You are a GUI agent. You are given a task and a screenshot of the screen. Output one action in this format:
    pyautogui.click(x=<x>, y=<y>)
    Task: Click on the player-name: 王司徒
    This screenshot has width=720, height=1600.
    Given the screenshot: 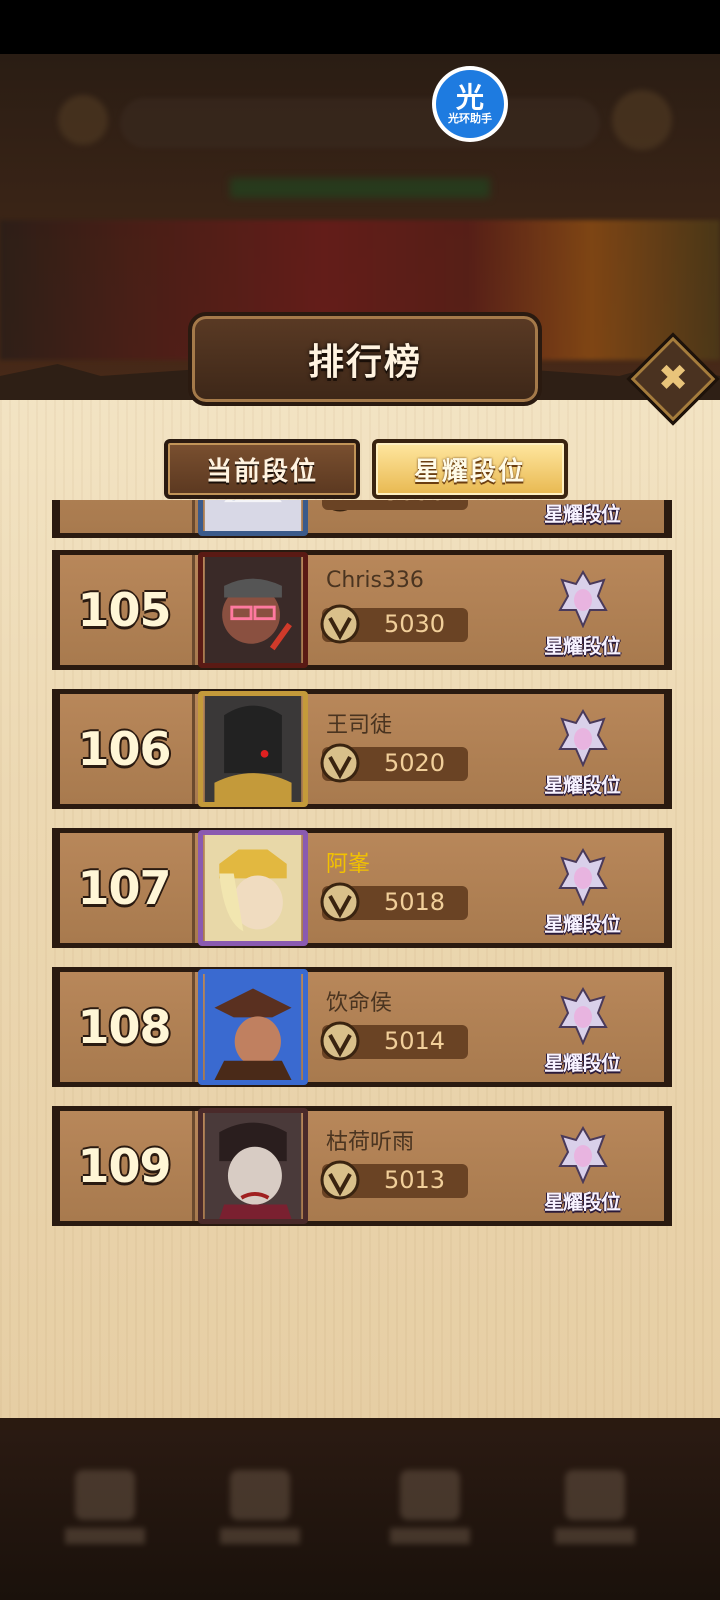 What is the action you would take?
    pyautogui.click(x=359, y=725)
    